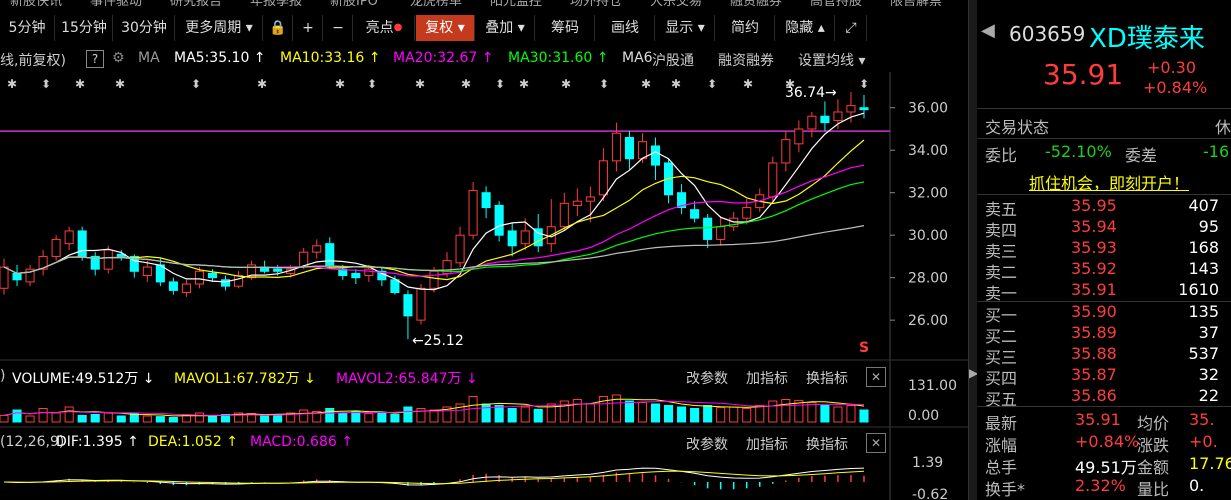 This screenshot has width=1231, height=500. I want to click on toolbar-item-12: 显示 ▾, so click(685, 28).